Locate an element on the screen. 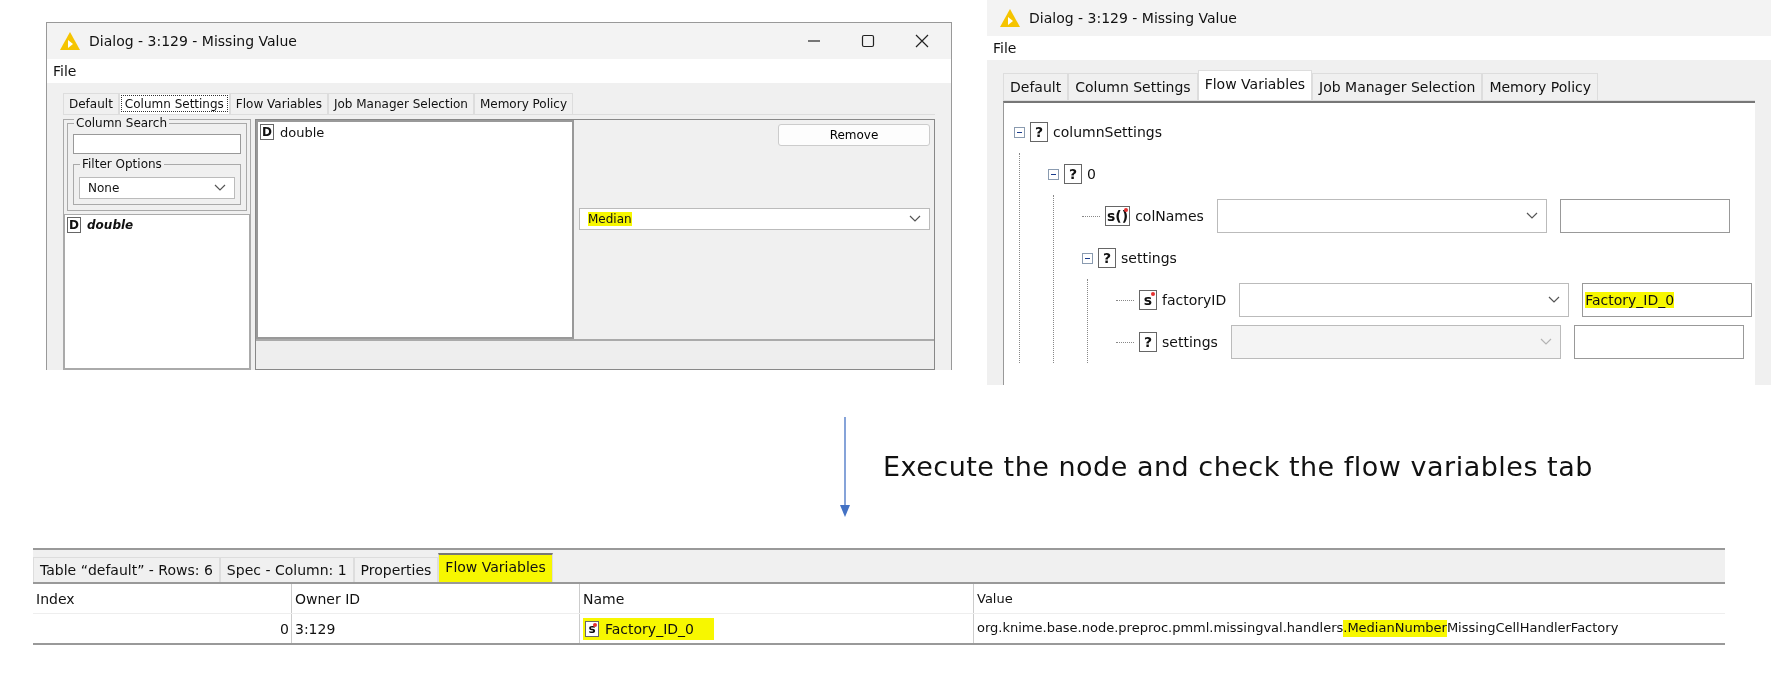 This screenshot has width=1771, height=700. dropdown-value: Median is located at coordinates (610, 219).